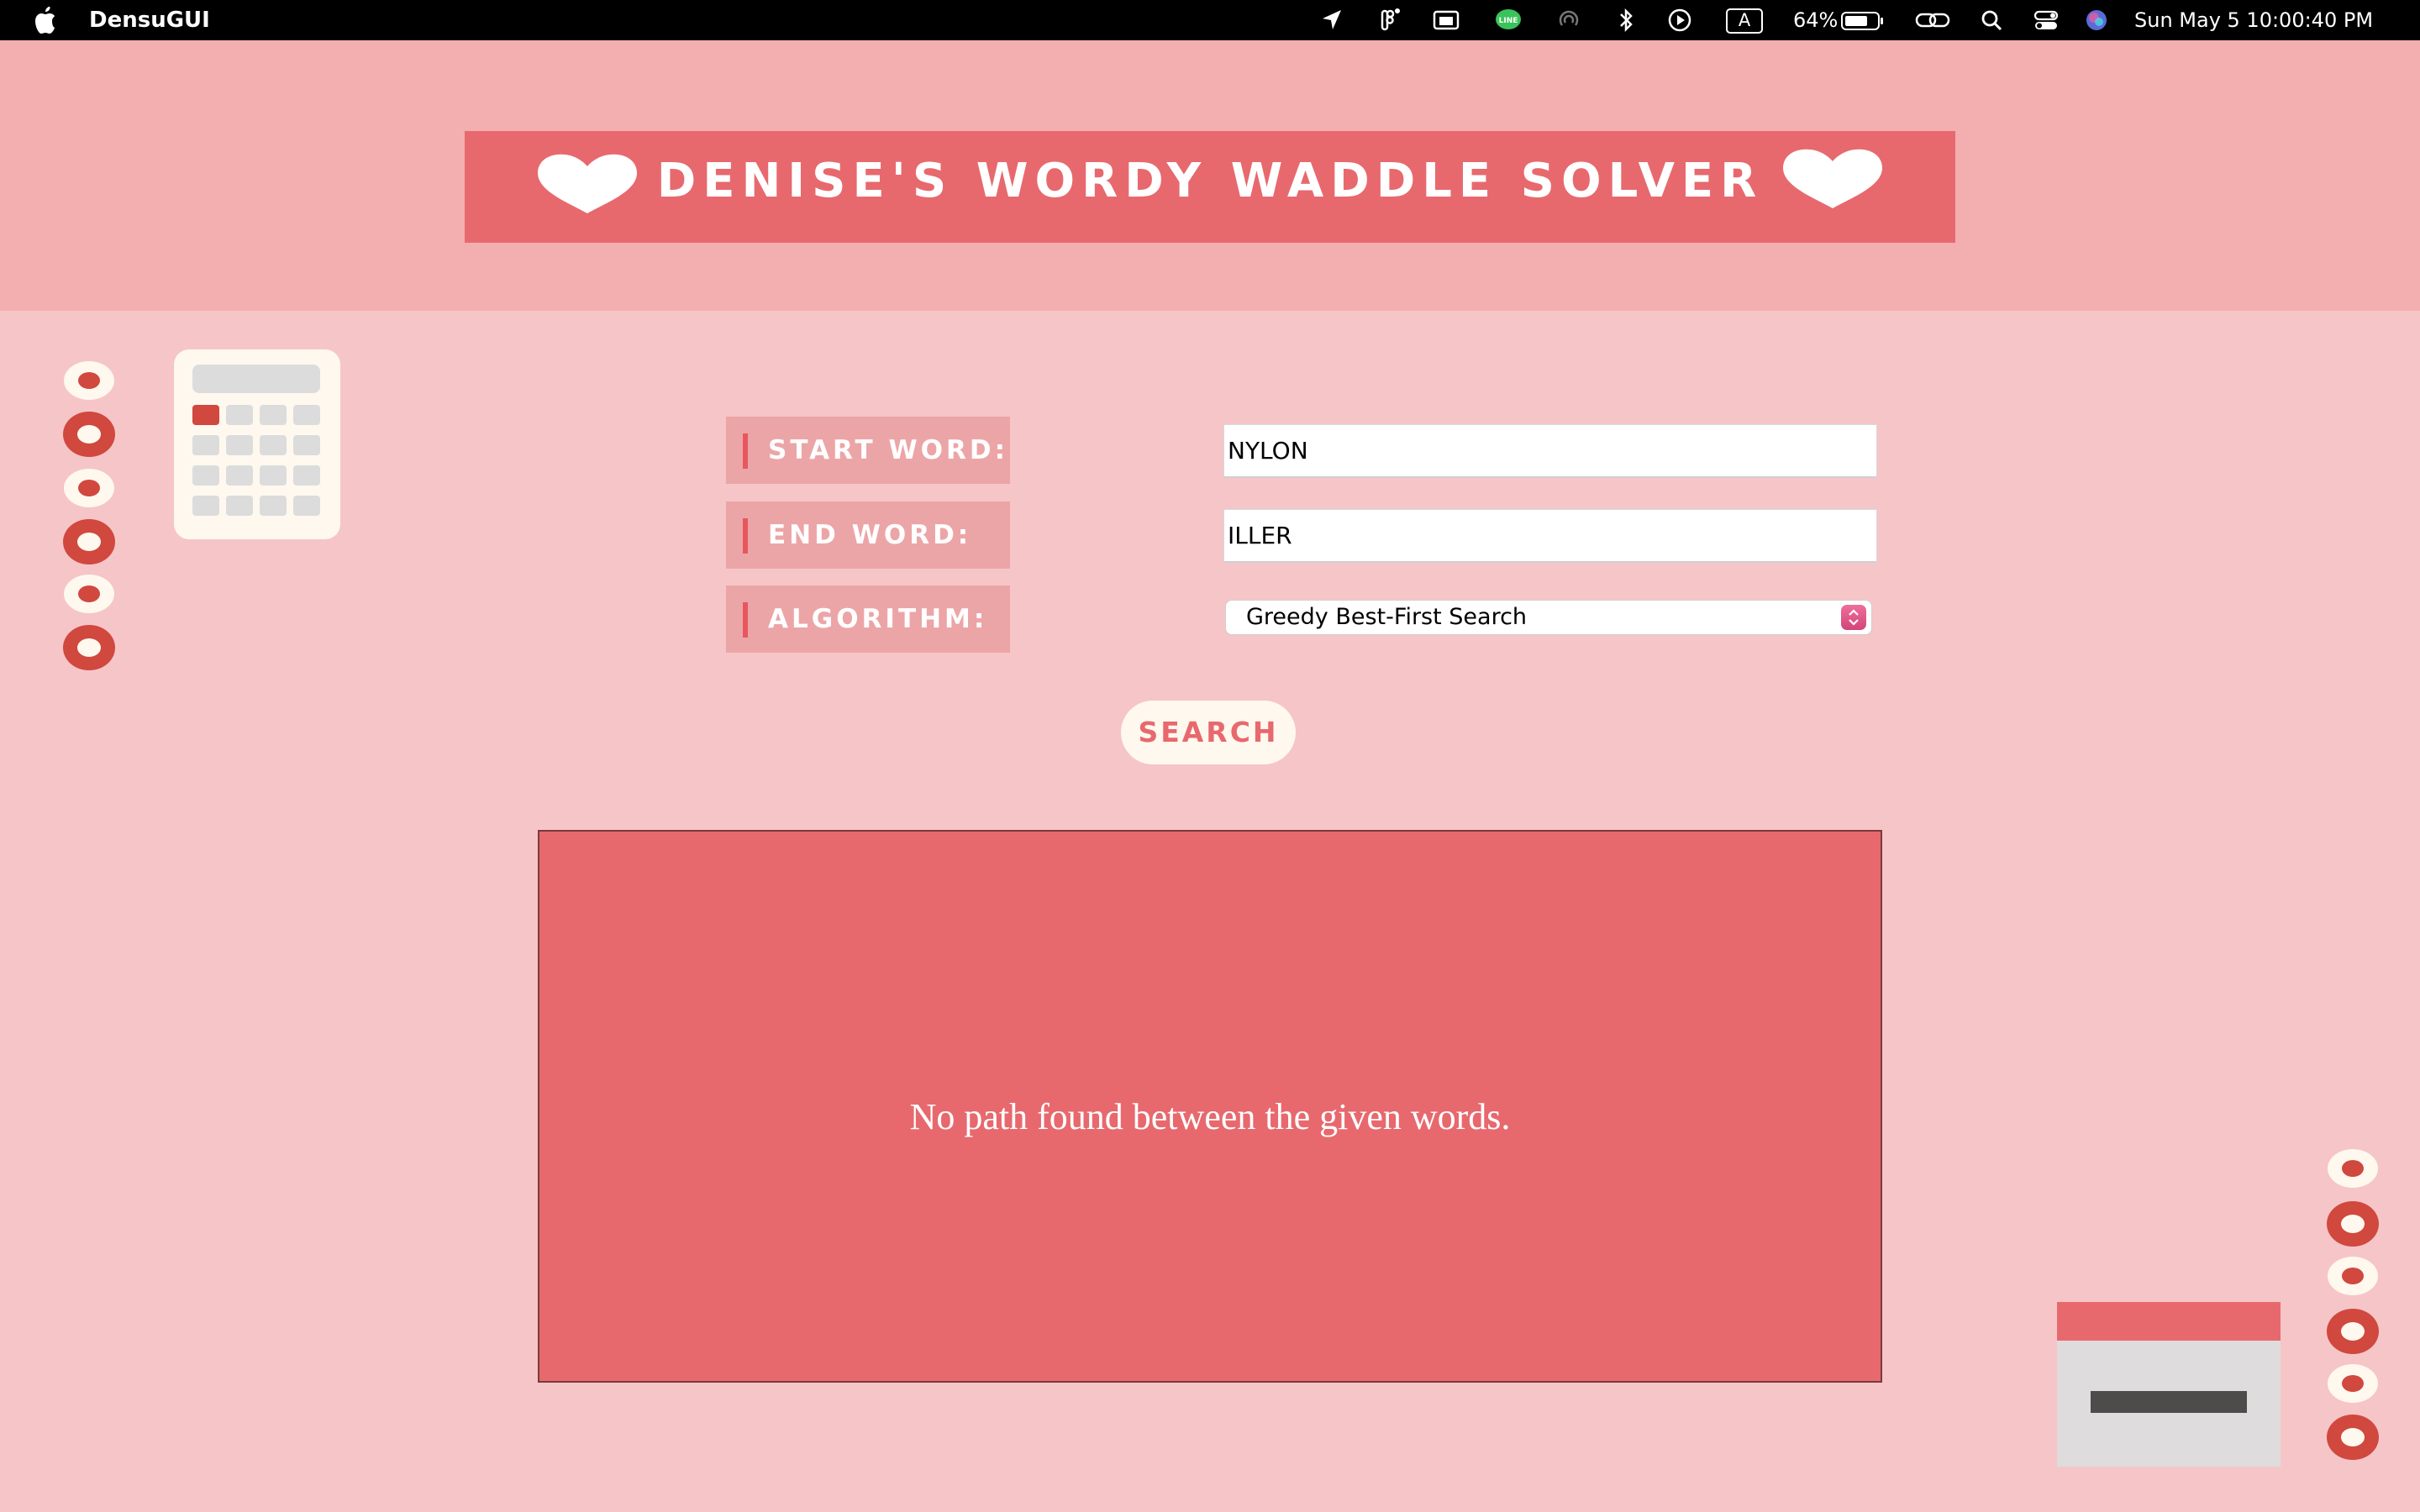 The image size is (2420, 1512). Describe the element at coordinates (1744, 21) in the screenshot. I see `input-source-icon: A` at that location.